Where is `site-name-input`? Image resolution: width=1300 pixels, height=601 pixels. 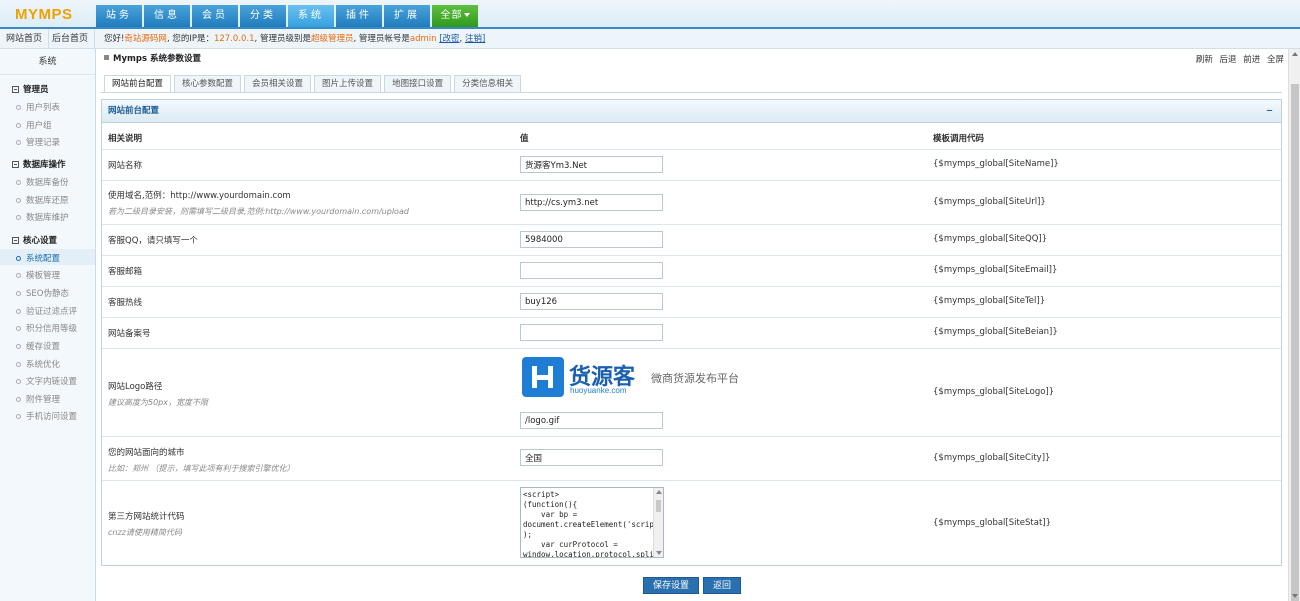 site-name-input is located at coordinates (591, 164).